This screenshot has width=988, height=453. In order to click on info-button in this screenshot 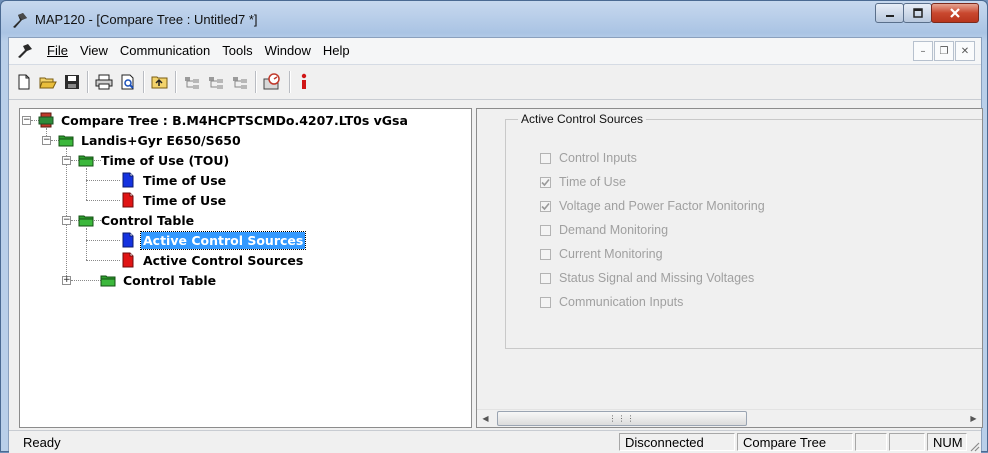, I will do `click(304, 82)`.